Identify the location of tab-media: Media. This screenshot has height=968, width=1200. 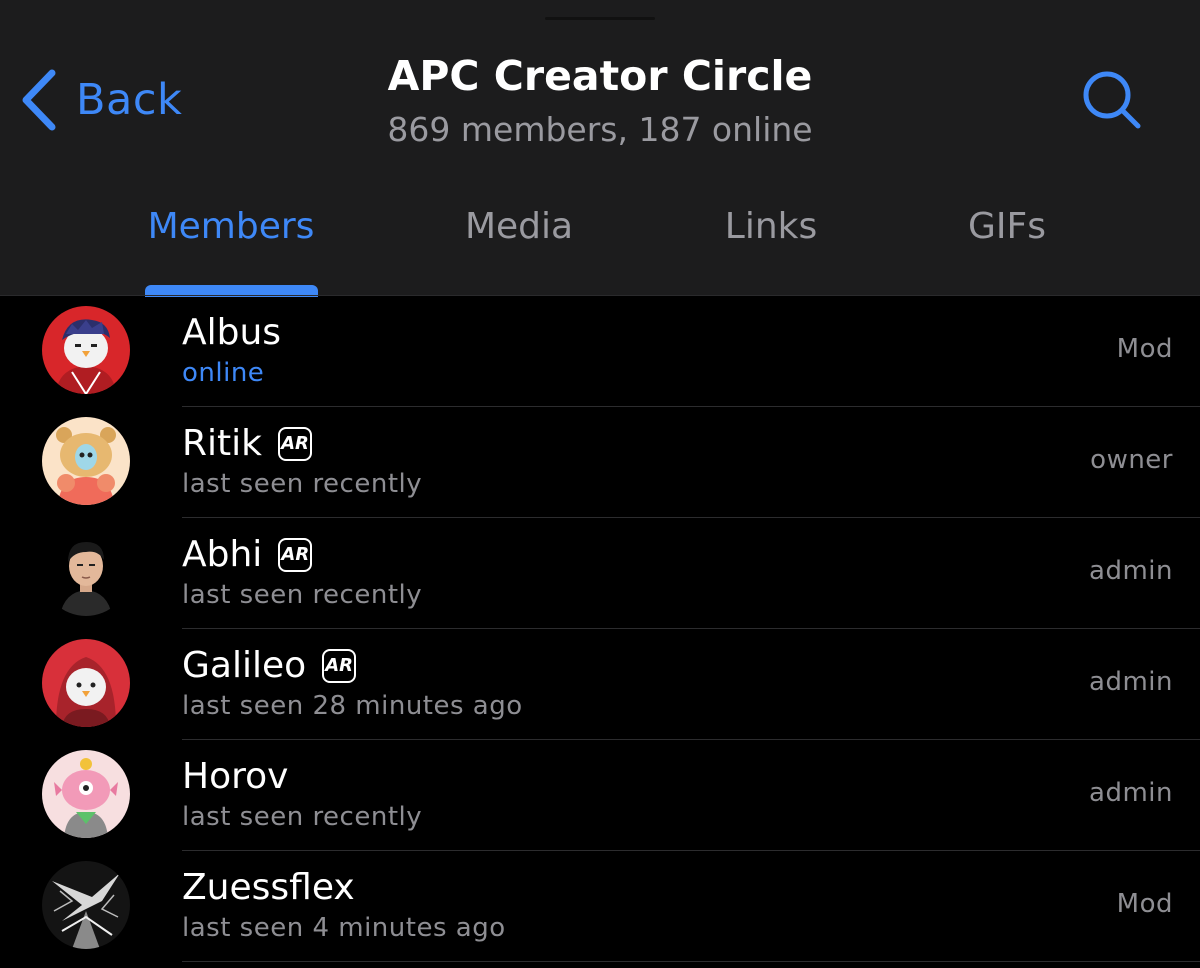
(519, 226).